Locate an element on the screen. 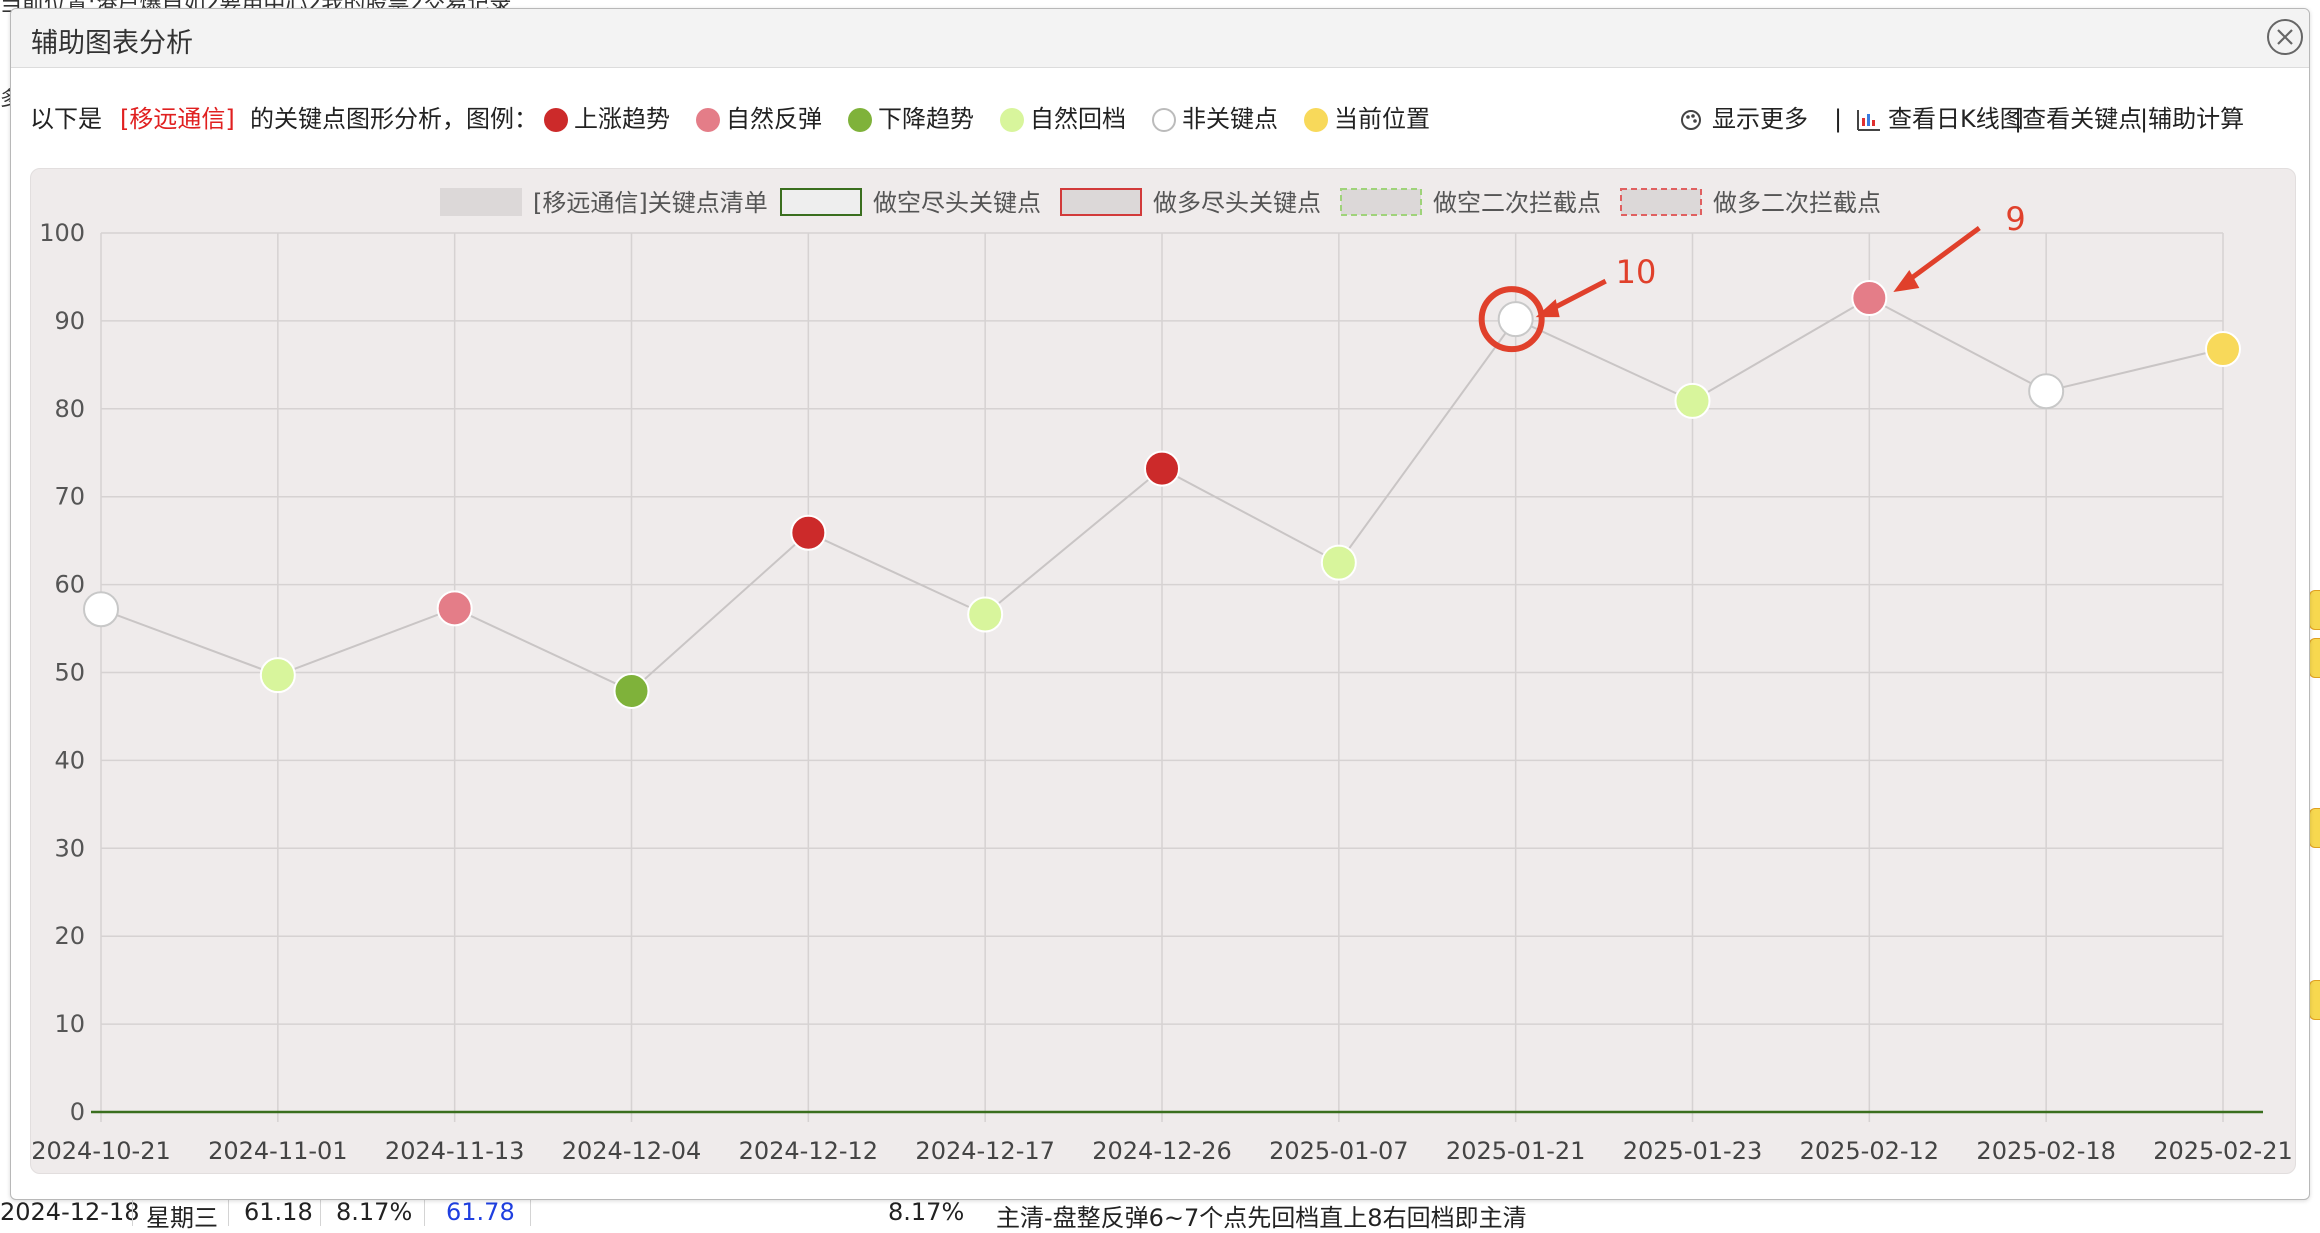  close-icon is located at coordinates (2285, 37).